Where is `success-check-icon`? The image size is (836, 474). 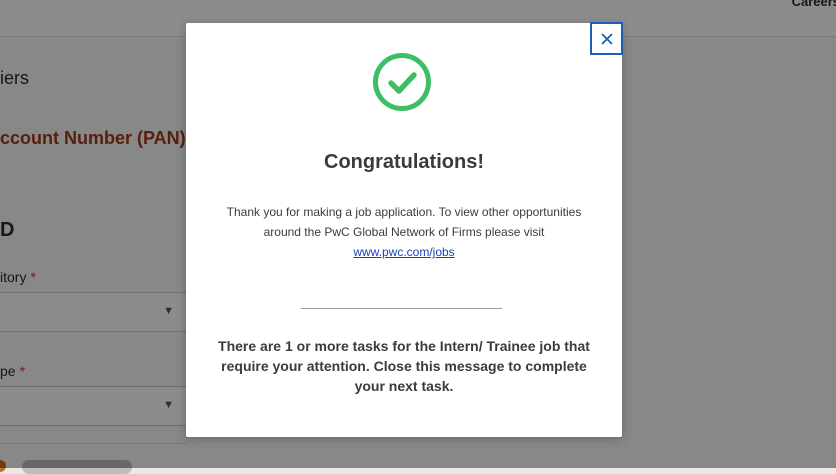 success-check-icon is located at coordinates (402, 82).